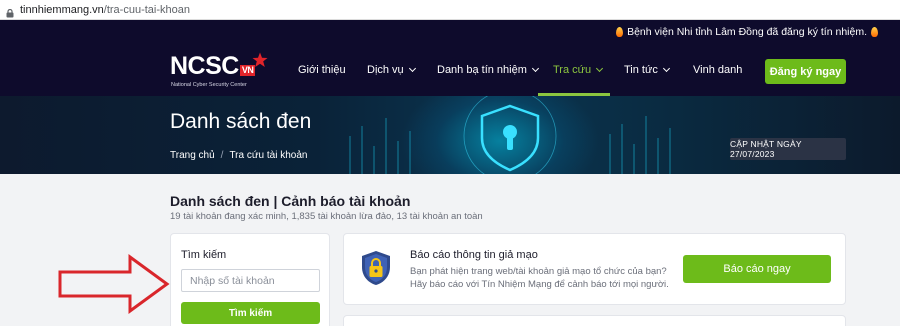 Image resolution: width=900 pixels, height=326 pixels. I want to click on star-icon, so click(260, 59).